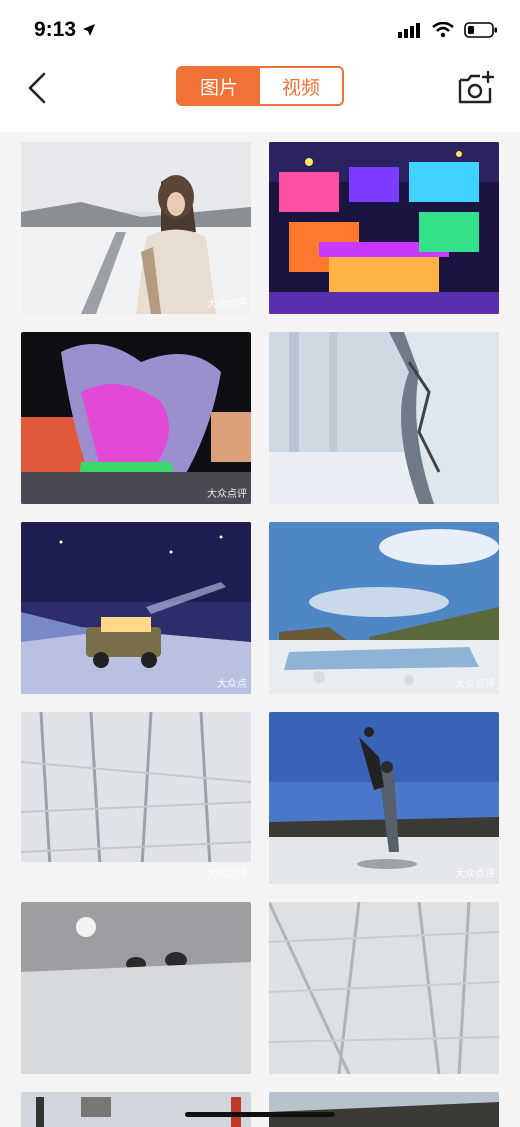 Image resolution: width=520 pixels, height=1127 pixels. I want to click on photo-frosted-tree, so click(384, 418).